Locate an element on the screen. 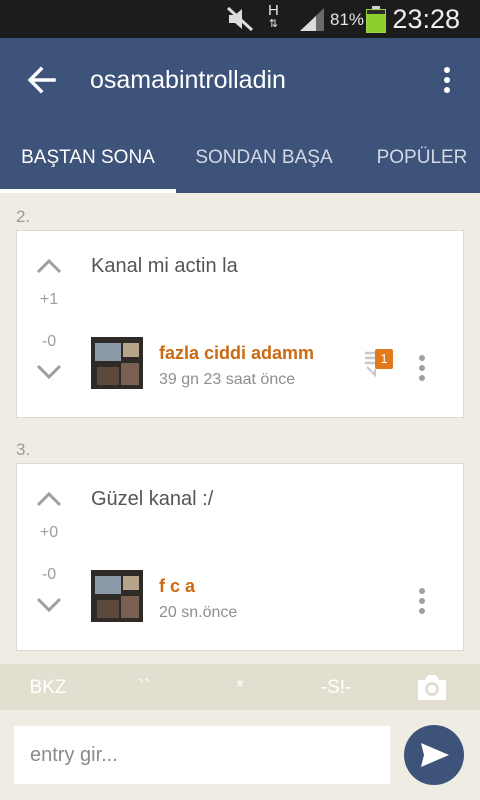  entry-input is located at coordinates (202, 755).